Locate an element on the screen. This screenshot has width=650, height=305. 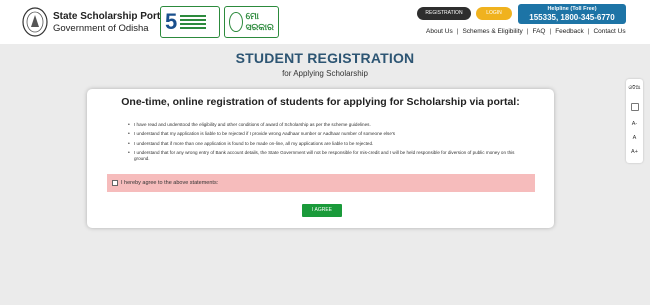
page-subtitle: for Applying Scholarship is located at coordinates (325, 73).